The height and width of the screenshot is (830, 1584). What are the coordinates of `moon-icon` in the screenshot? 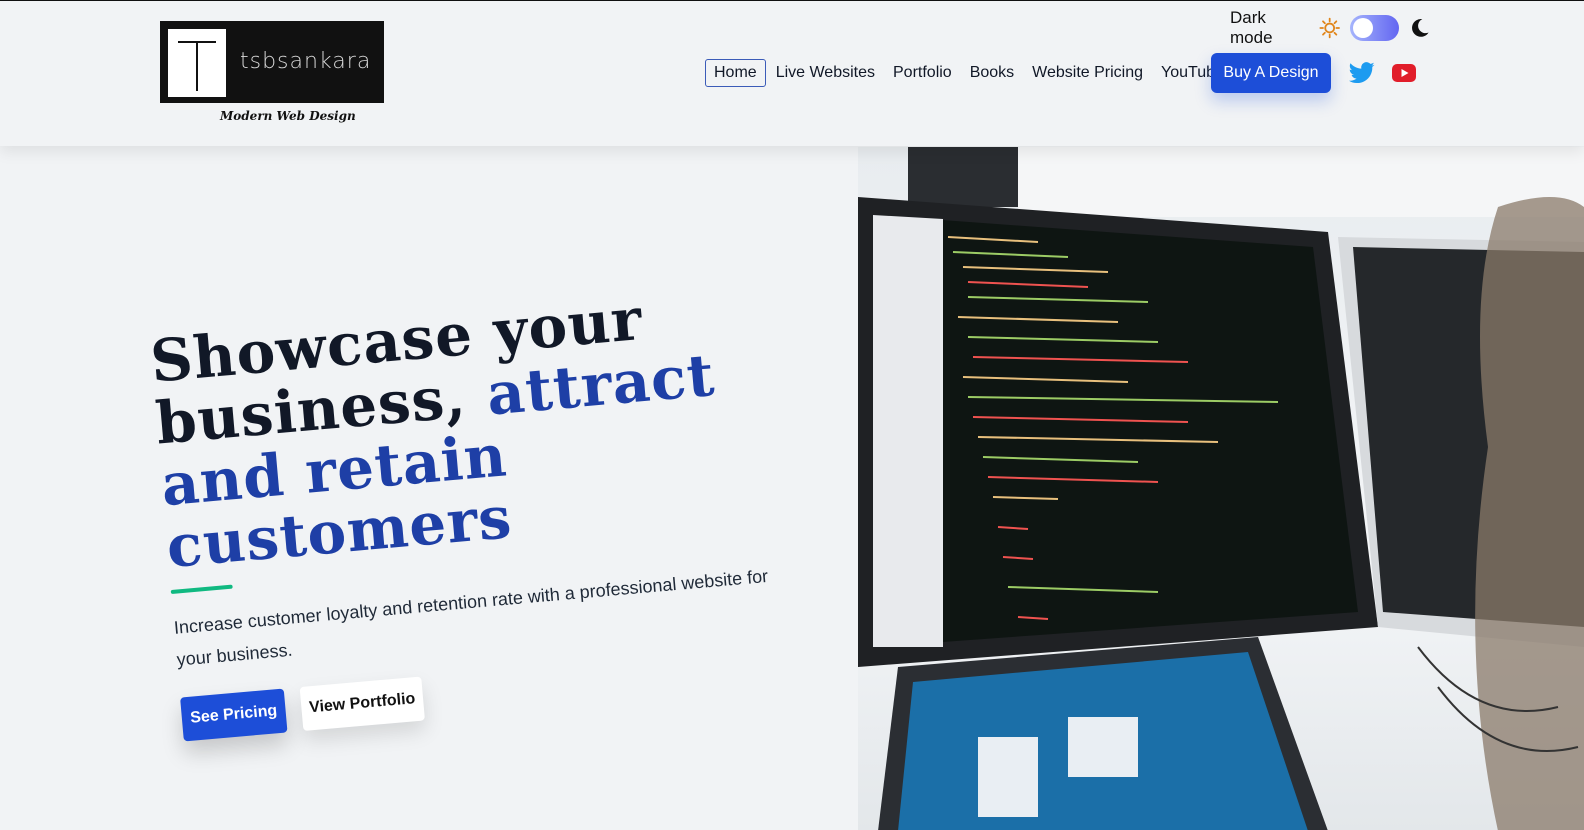 It's located at (1420, 27).